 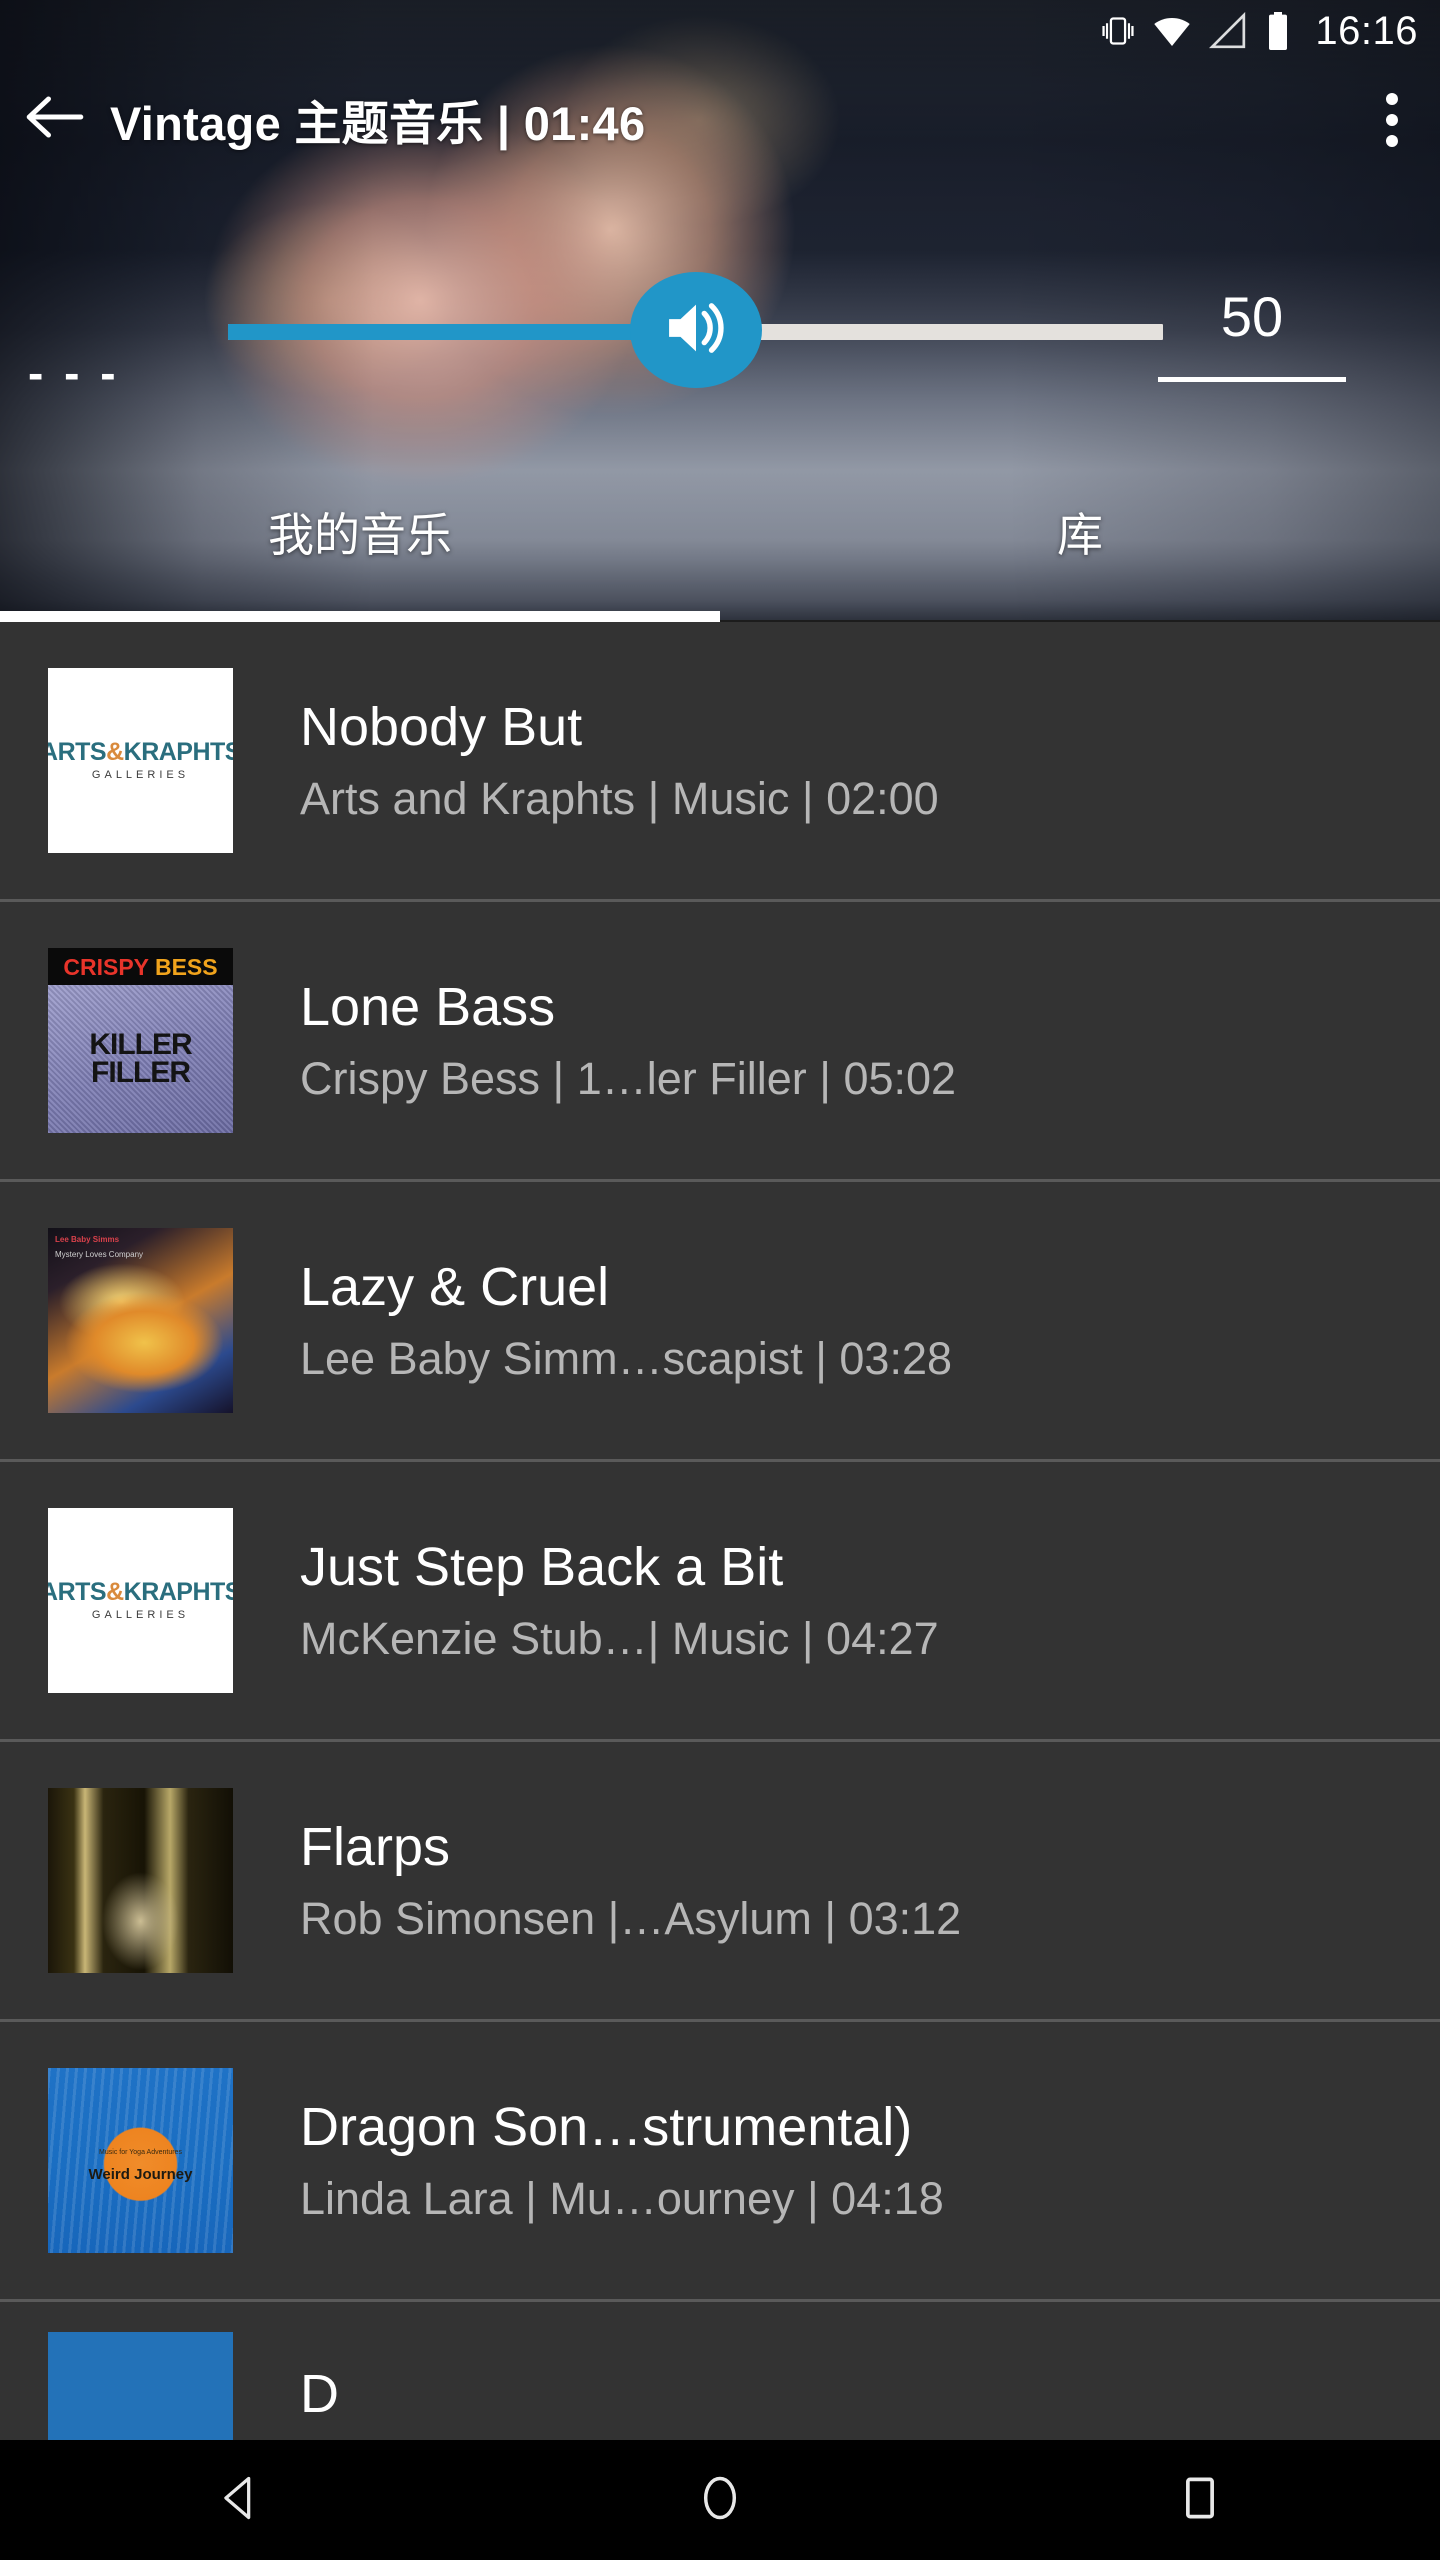 I want to click on album-art-subtitle: Weird Journey, so click(x=140, y=2175).